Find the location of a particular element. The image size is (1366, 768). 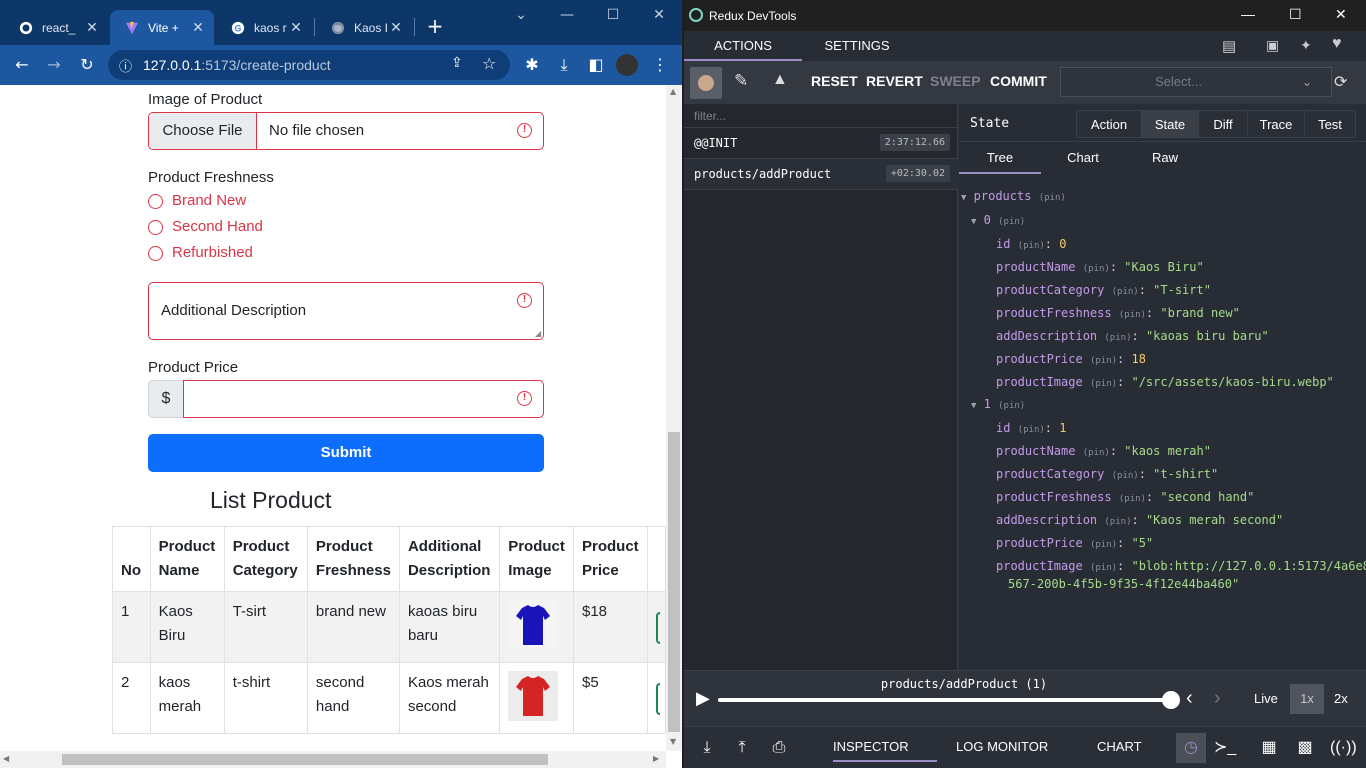

scroll-right-icon: ▶ is located at coordinates (656, 758).